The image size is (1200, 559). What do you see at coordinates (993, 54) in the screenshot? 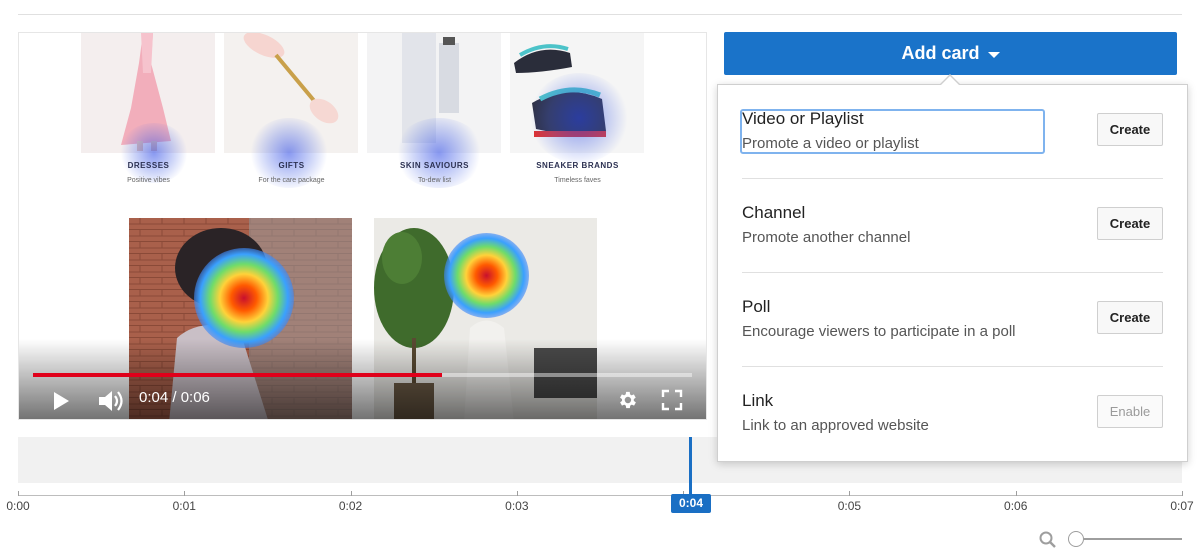
I see `chevron-down-icon` at bounding box center [993, 54].